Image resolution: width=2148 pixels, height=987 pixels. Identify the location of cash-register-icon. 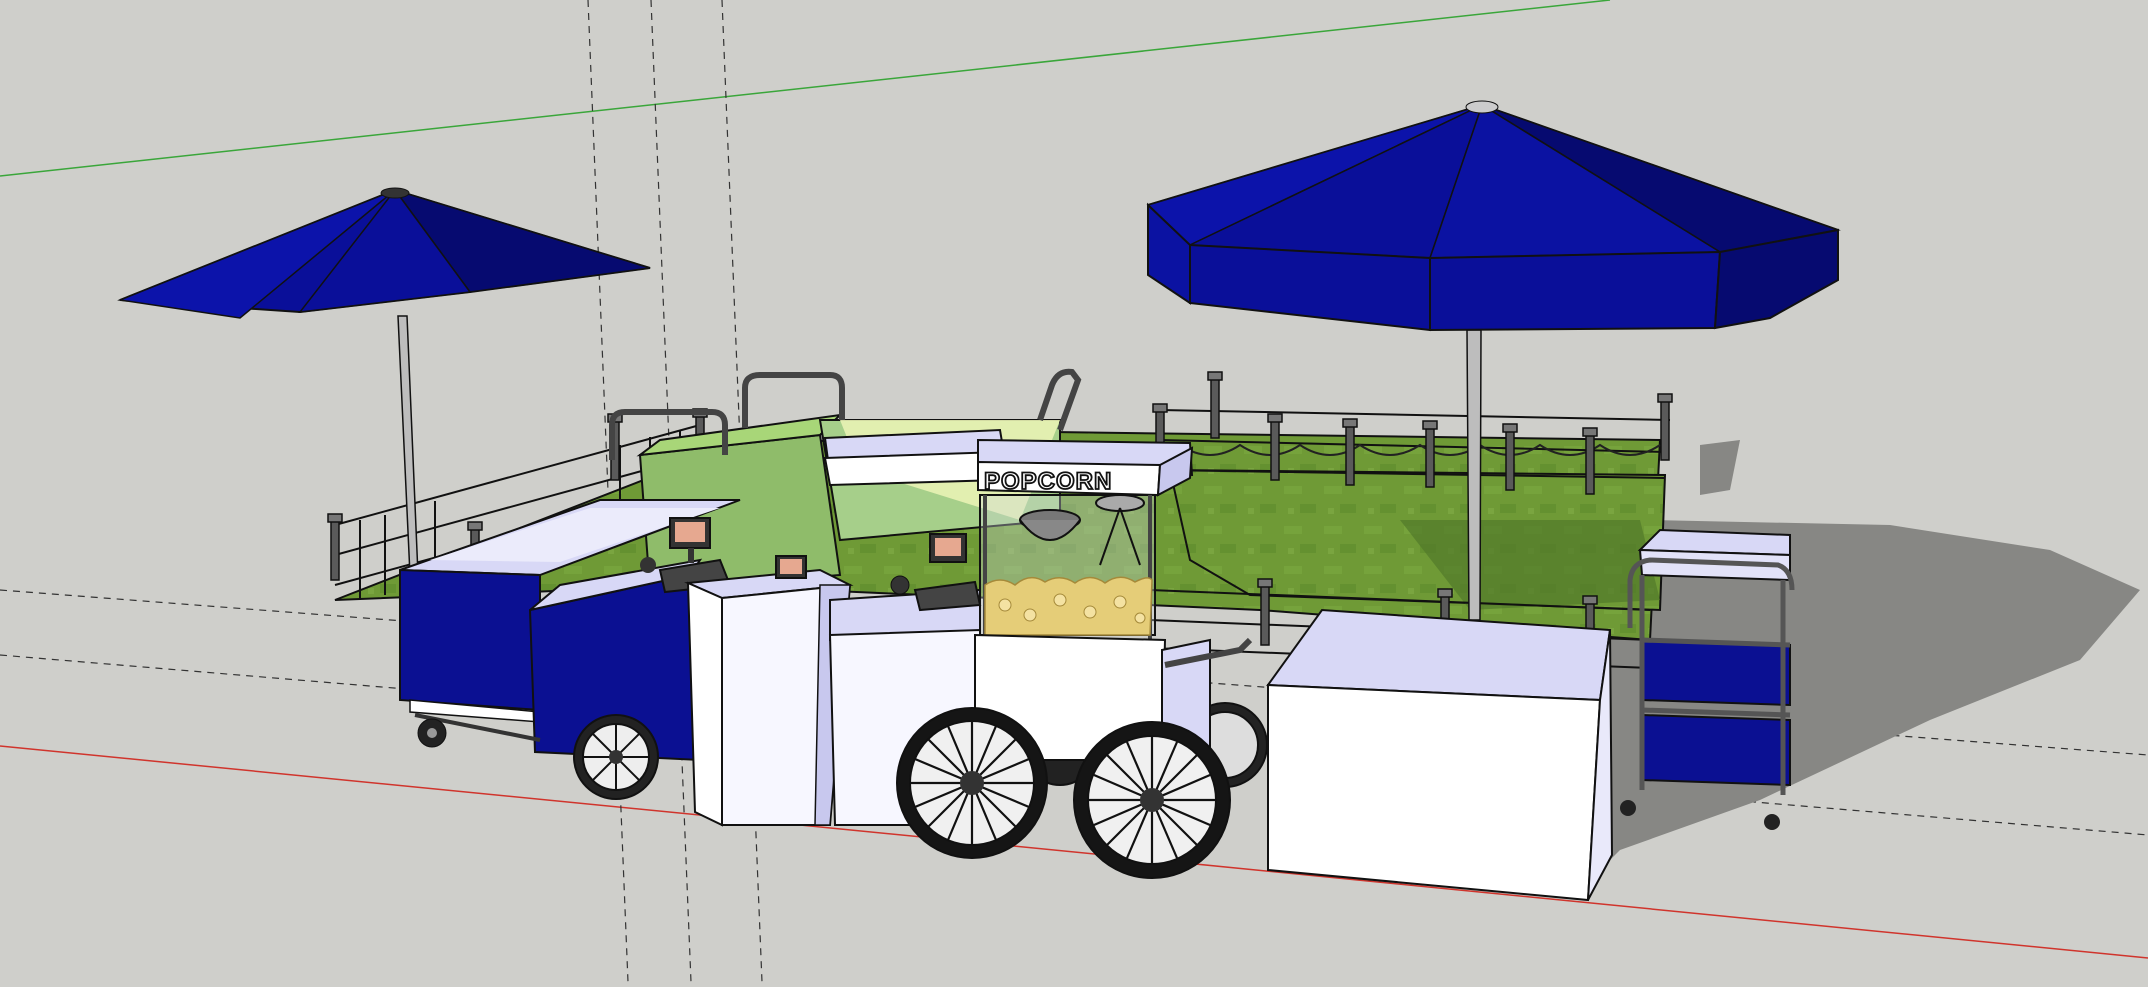
(791, 567).